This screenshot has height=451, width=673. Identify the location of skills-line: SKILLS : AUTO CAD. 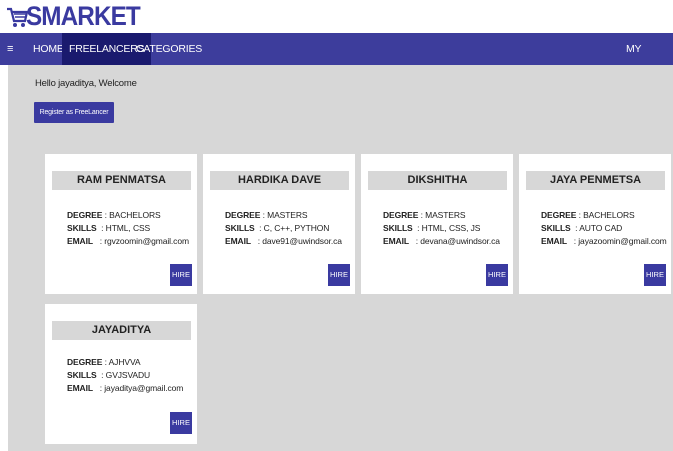
(581, 228).